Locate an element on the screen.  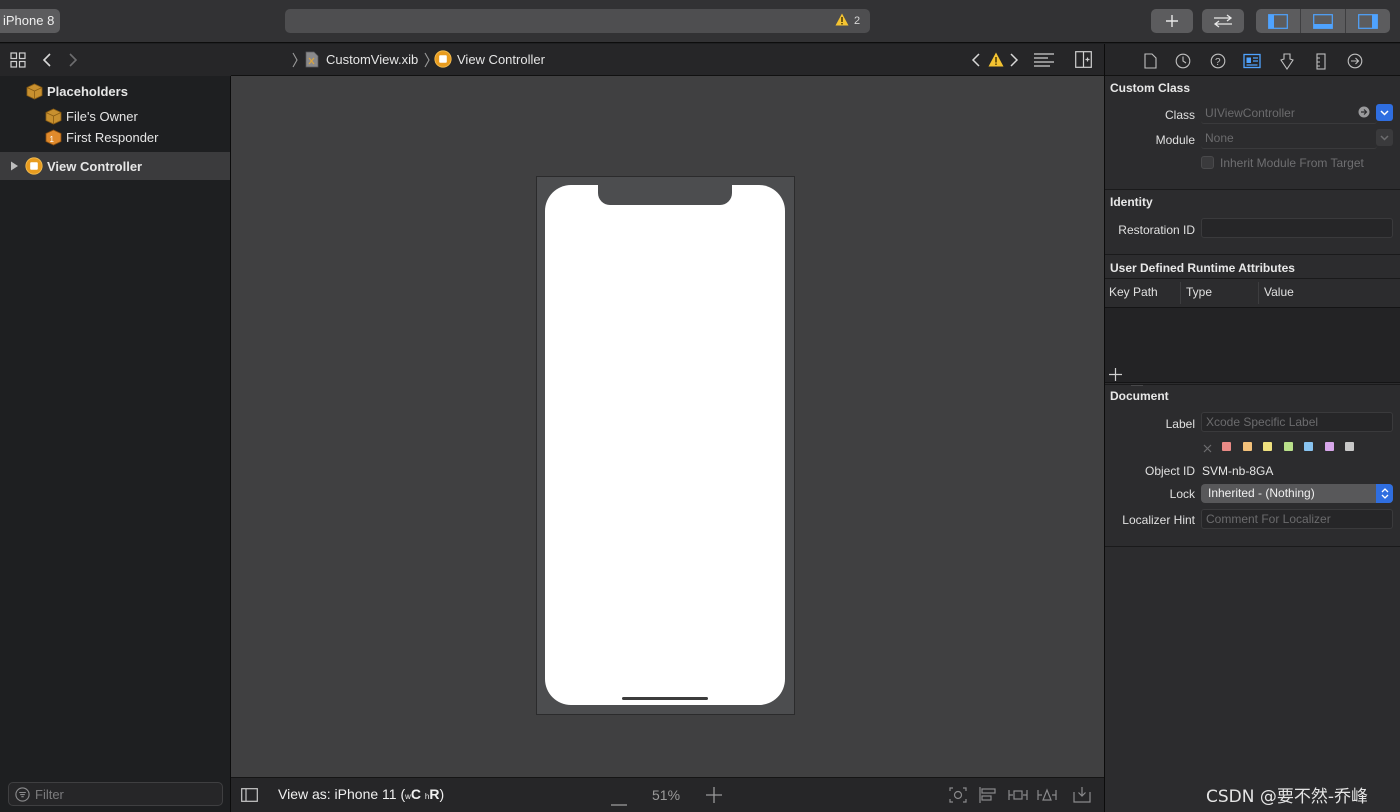
zoom-level: 51% is located at coordinates (666, 795).